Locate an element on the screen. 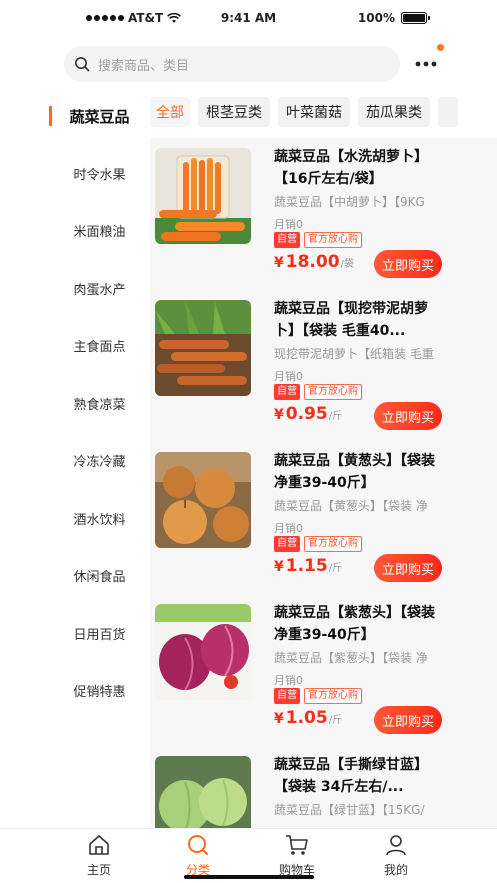 The height and width of the screenshot is (883, 497). sidebar-item-snacks: 休闲食品 is located at coordinates (99, 575).